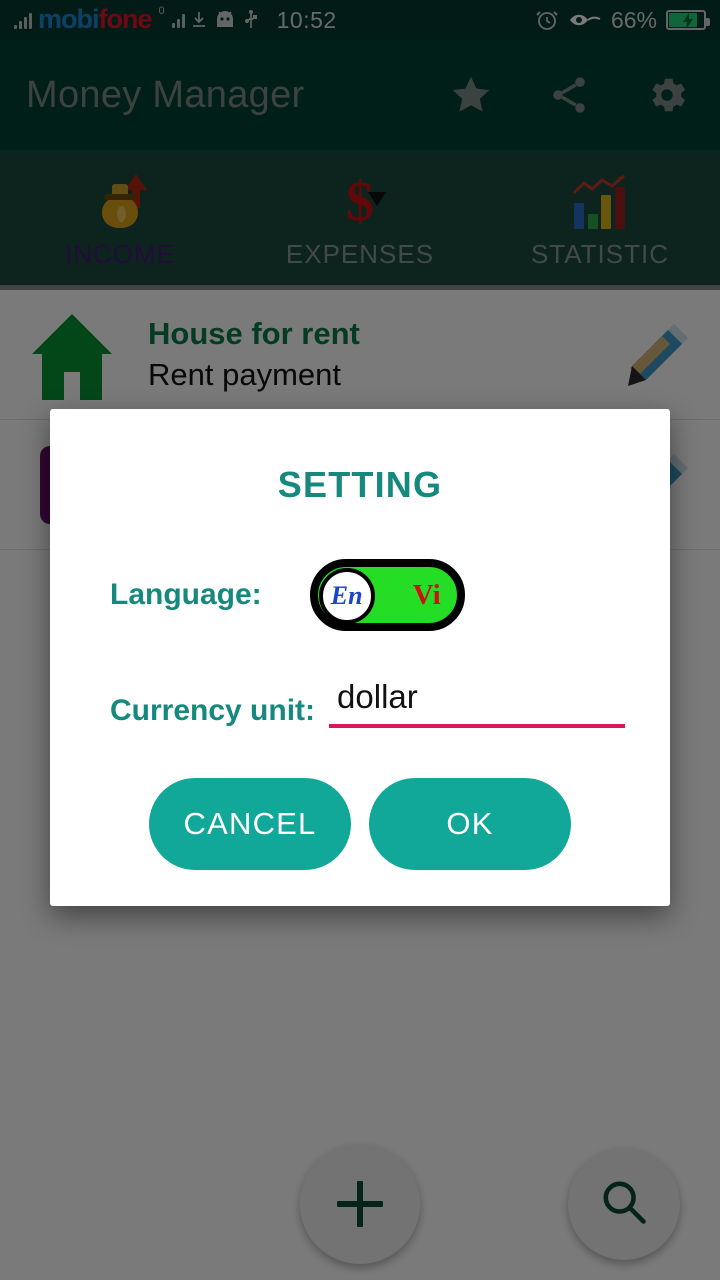 The height and width of the screenshot is (1280, 720). I want to click on language-toggle-knob: En, so click(346, 596).